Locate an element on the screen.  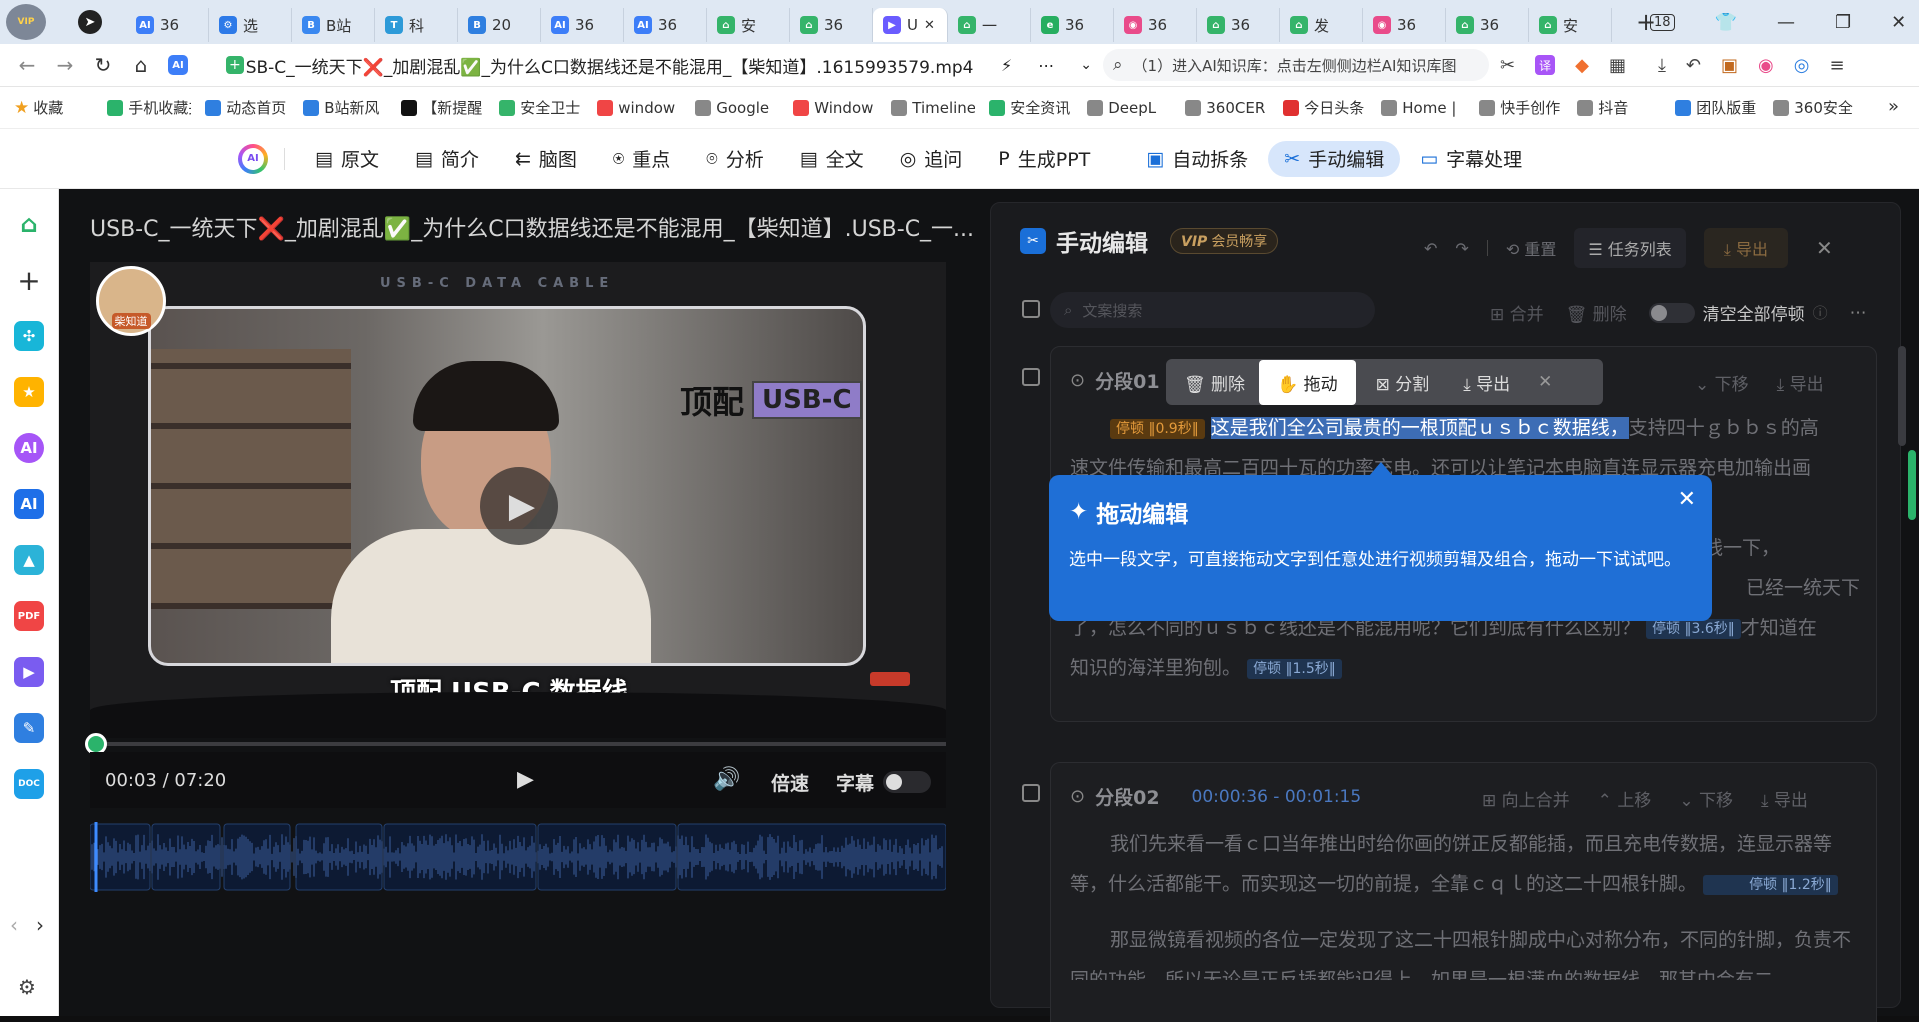
bookmark-item: Google is located at coordinates (737, 108).